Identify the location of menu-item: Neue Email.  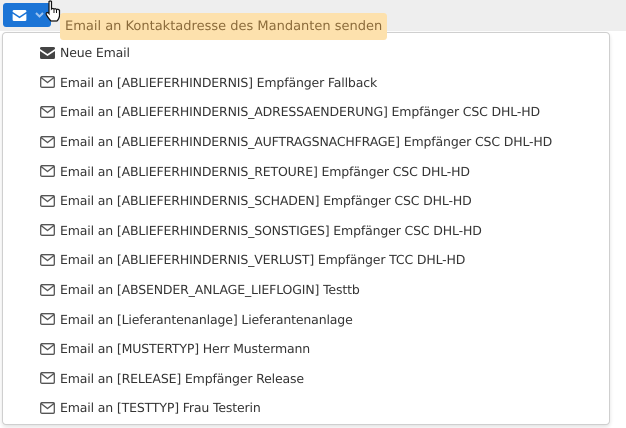
(95, 52).